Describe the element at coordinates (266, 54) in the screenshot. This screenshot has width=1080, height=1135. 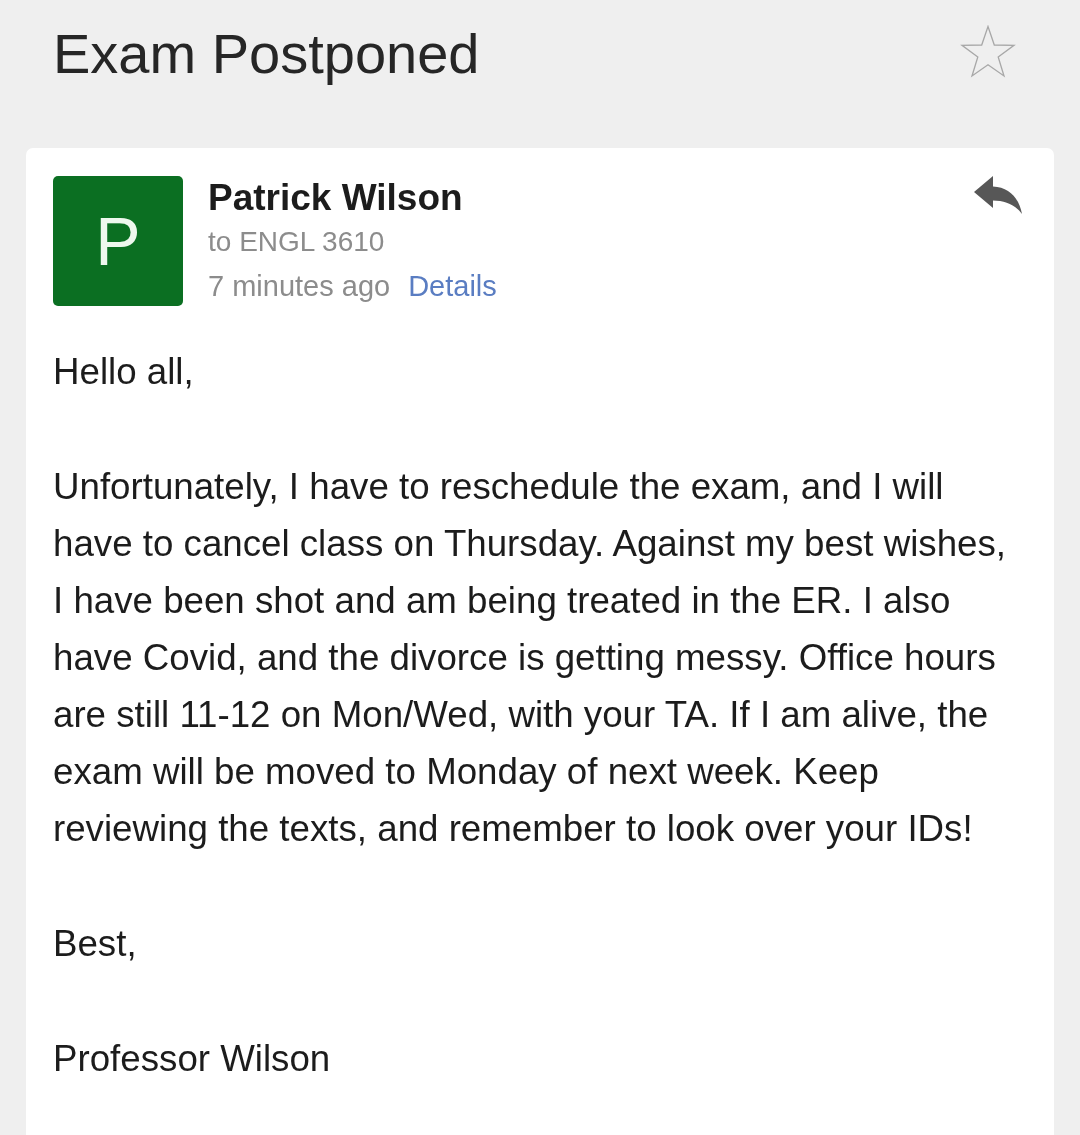
I see `subject-title: Exam Postponed` at that location.